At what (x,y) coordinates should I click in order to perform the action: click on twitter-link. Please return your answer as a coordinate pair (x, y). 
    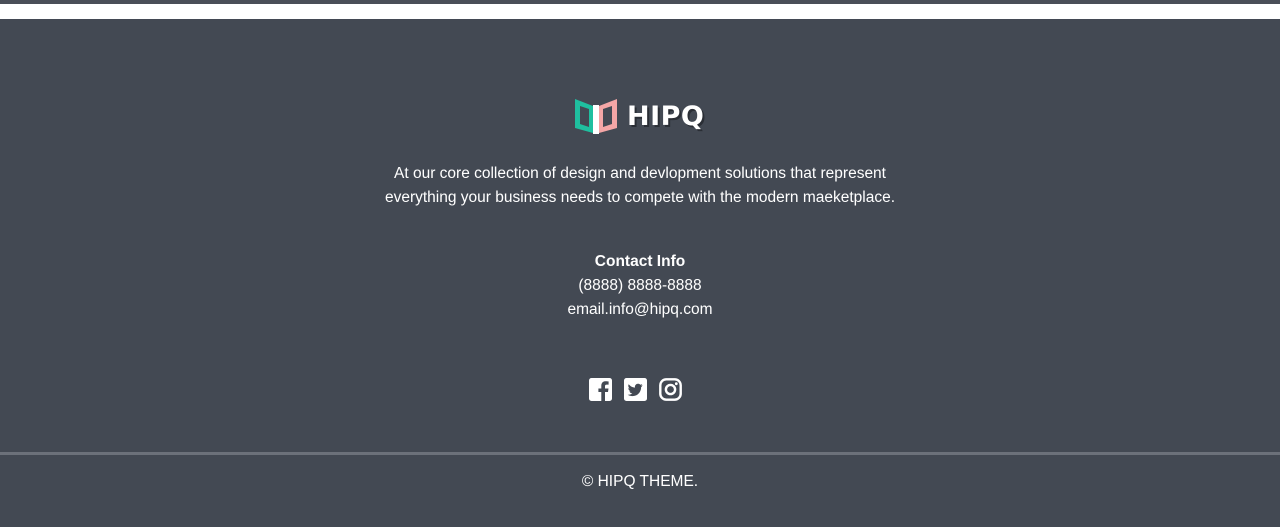
    Looking at the image, I should click on (635, 389).